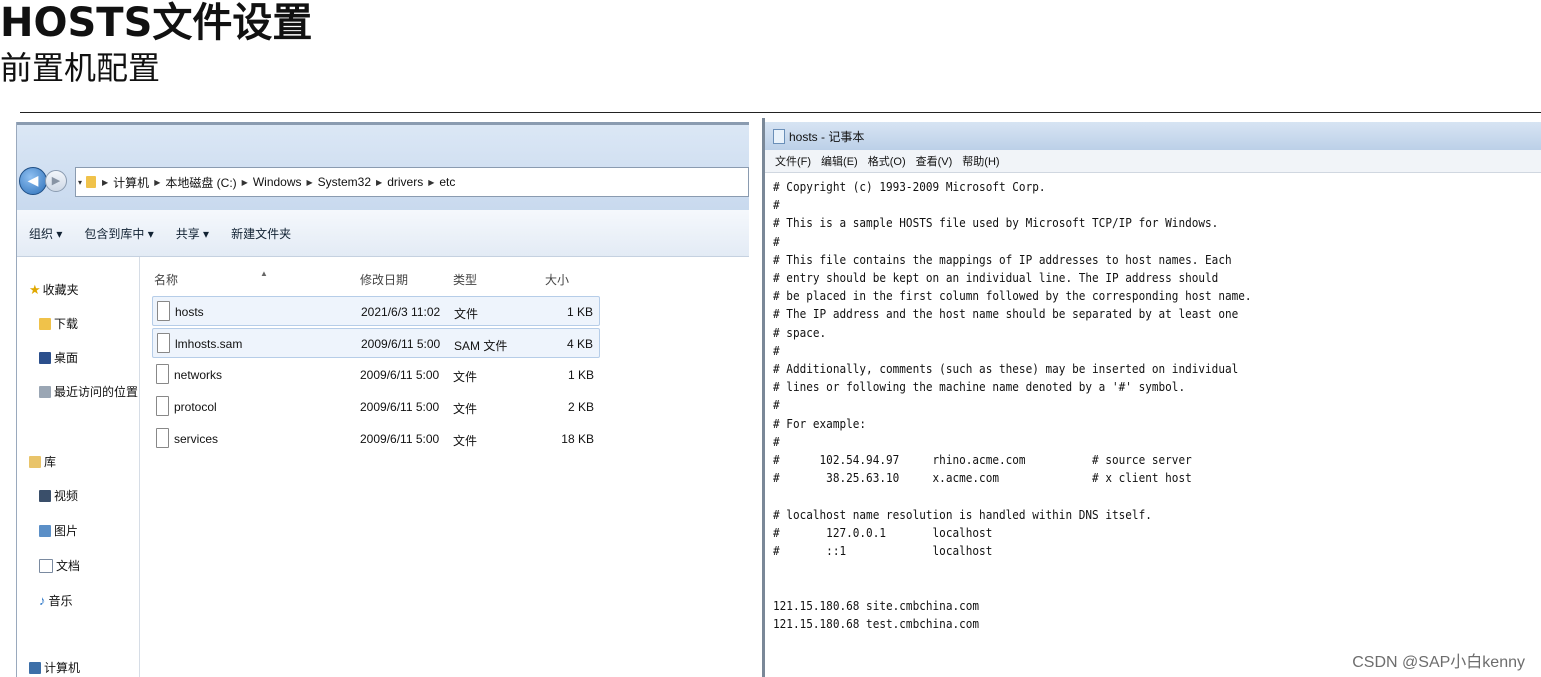 The width and height of the screenshot is (1541, 677). I want to click on music-icon: ♪, so click(42, 600).